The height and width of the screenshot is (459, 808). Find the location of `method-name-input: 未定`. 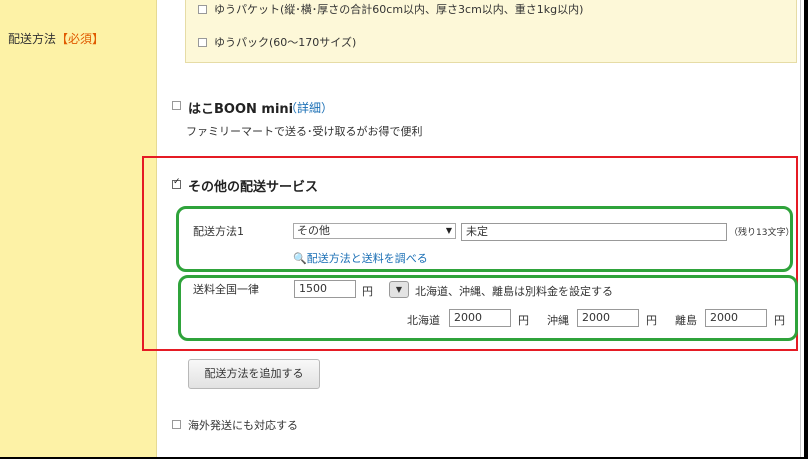

method-name-input: 未定 is located at coordinates (594, 232).